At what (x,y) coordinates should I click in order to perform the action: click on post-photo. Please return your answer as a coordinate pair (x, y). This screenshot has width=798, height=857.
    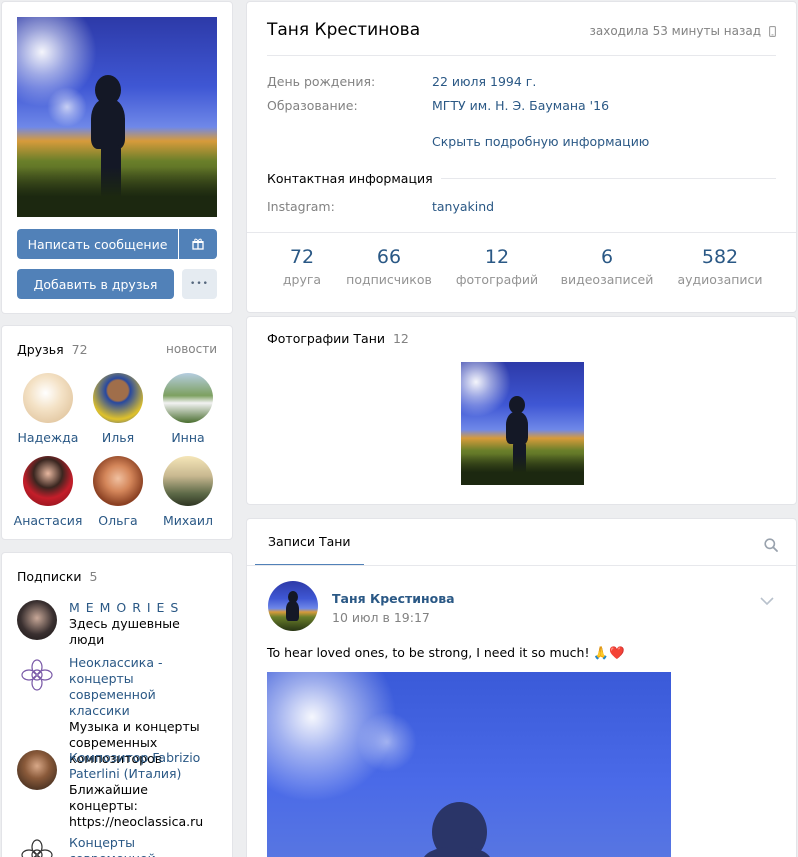
    Looking at the image, I should click on (469, 764).